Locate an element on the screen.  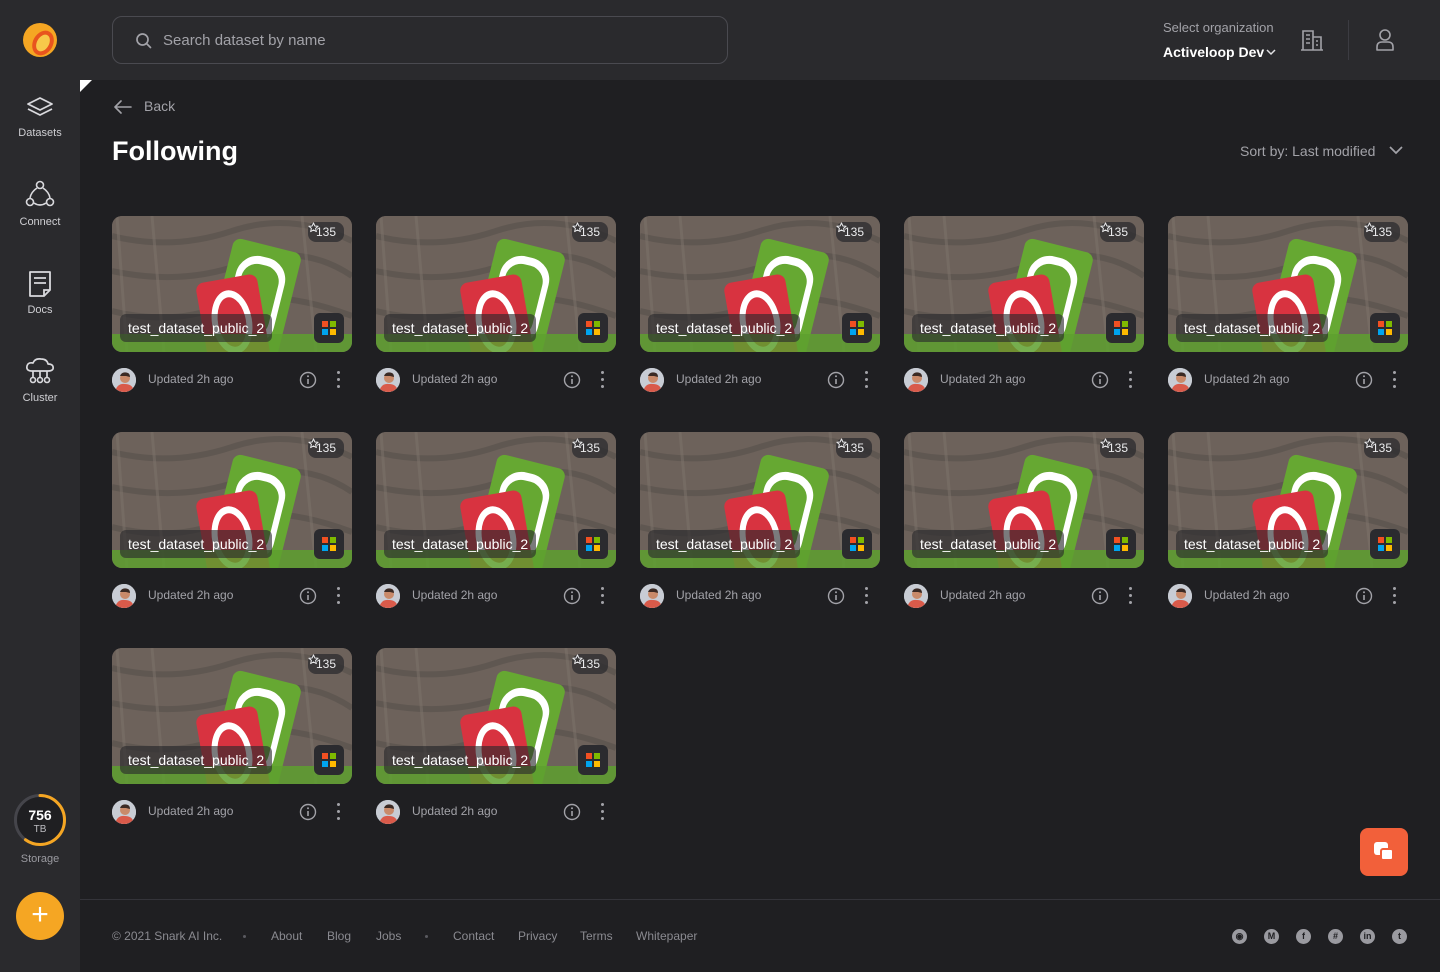
sidebar-item-datasets: Datasets is located at coordinates (40, 117).